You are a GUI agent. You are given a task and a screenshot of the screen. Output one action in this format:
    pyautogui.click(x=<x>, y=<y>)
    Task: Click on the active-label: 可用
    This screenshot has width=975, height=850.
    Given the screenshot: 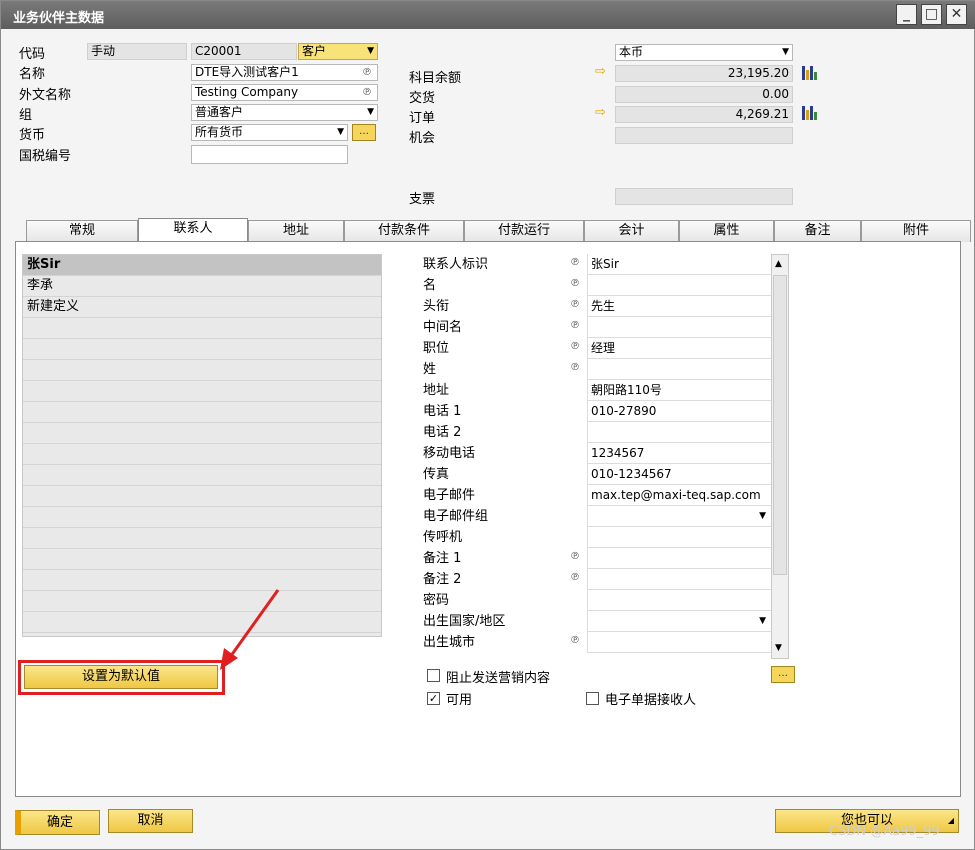 What is the action you would take?
    pyautogui.click(x=459, y=700)
    